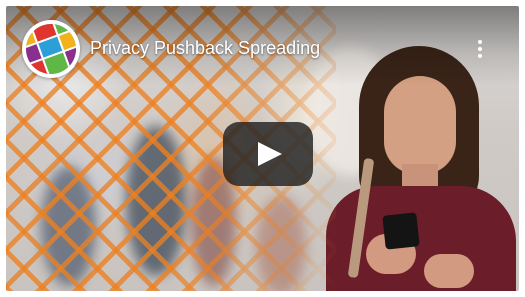  Describe the element at coordinates (205, 48) in the screenshot. I see `video-title: Privacy Pushback Spreading` at that location.